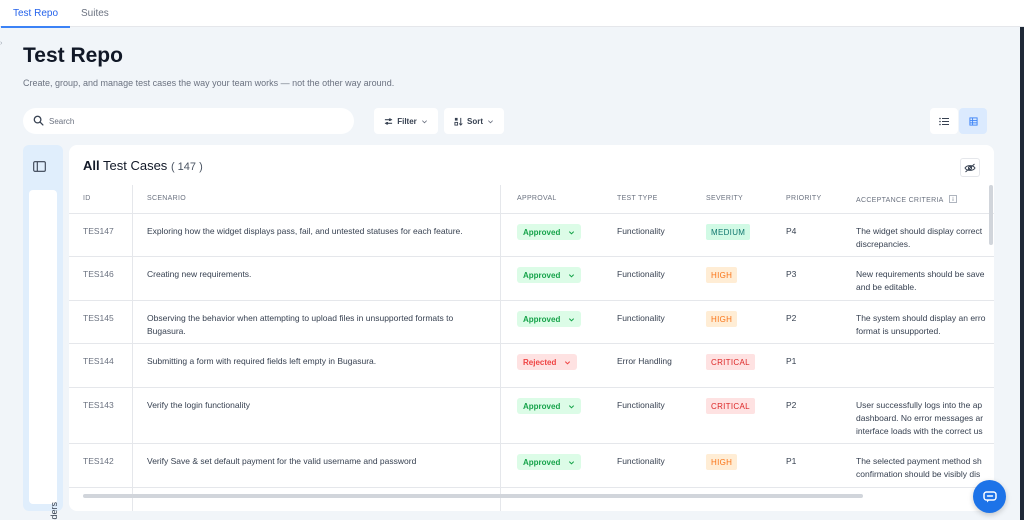  Describe the element at coordinates (473, 496) in the screenshot. I see `horizontal-scrollbar` at that location.